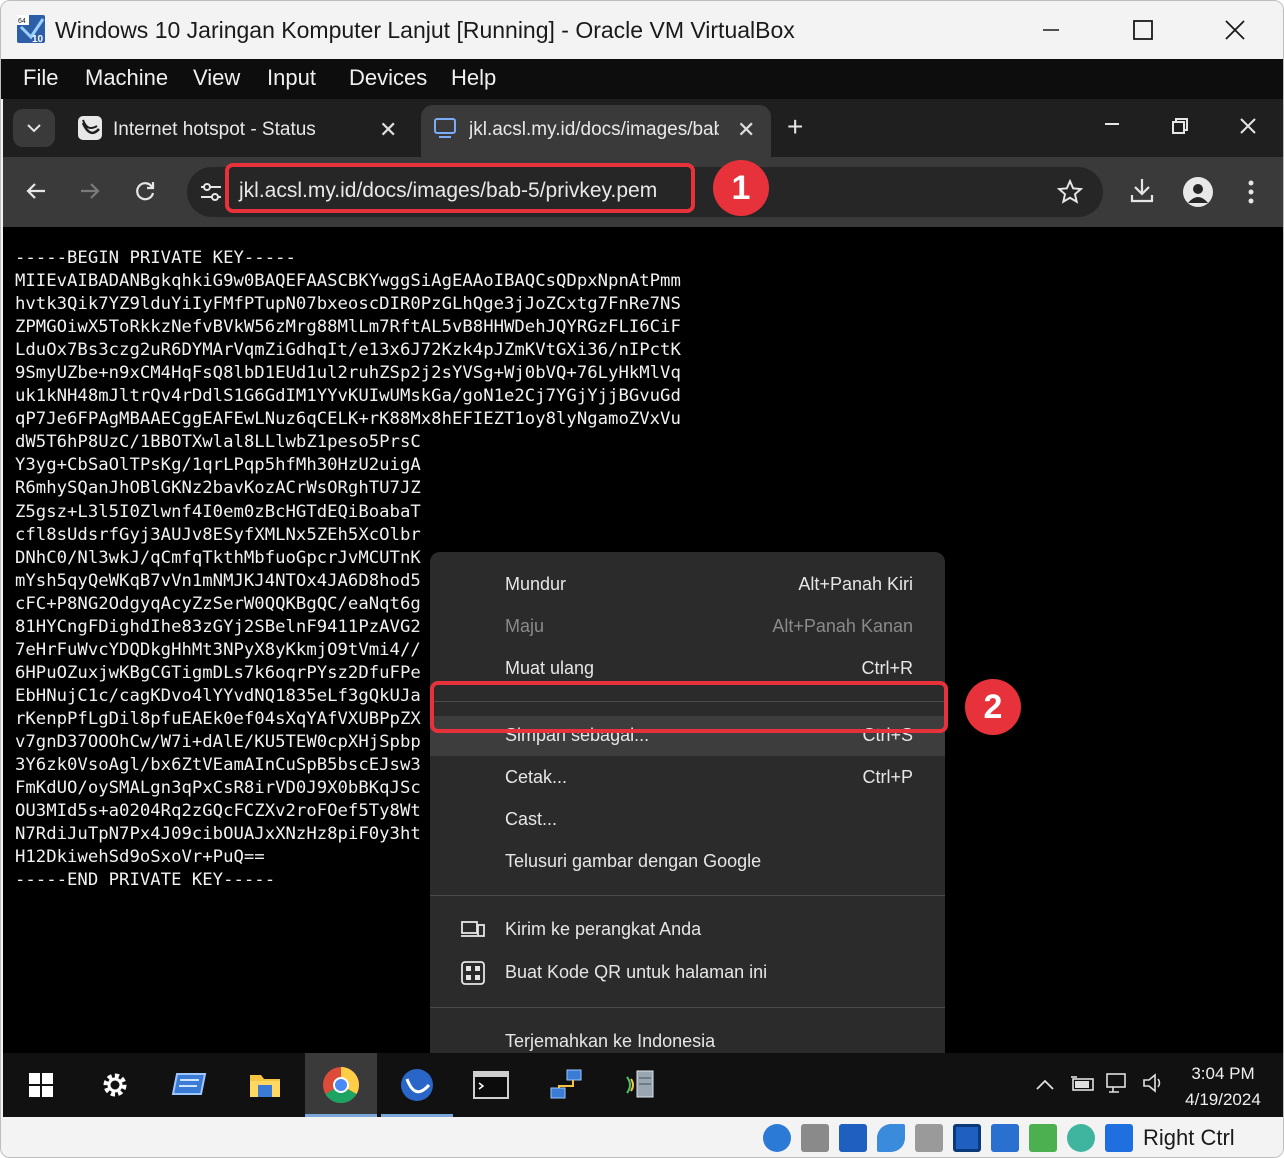 The height and width of the screenshot is (1158, 1284). I want to click on tab-search-button, so click(34, 128).